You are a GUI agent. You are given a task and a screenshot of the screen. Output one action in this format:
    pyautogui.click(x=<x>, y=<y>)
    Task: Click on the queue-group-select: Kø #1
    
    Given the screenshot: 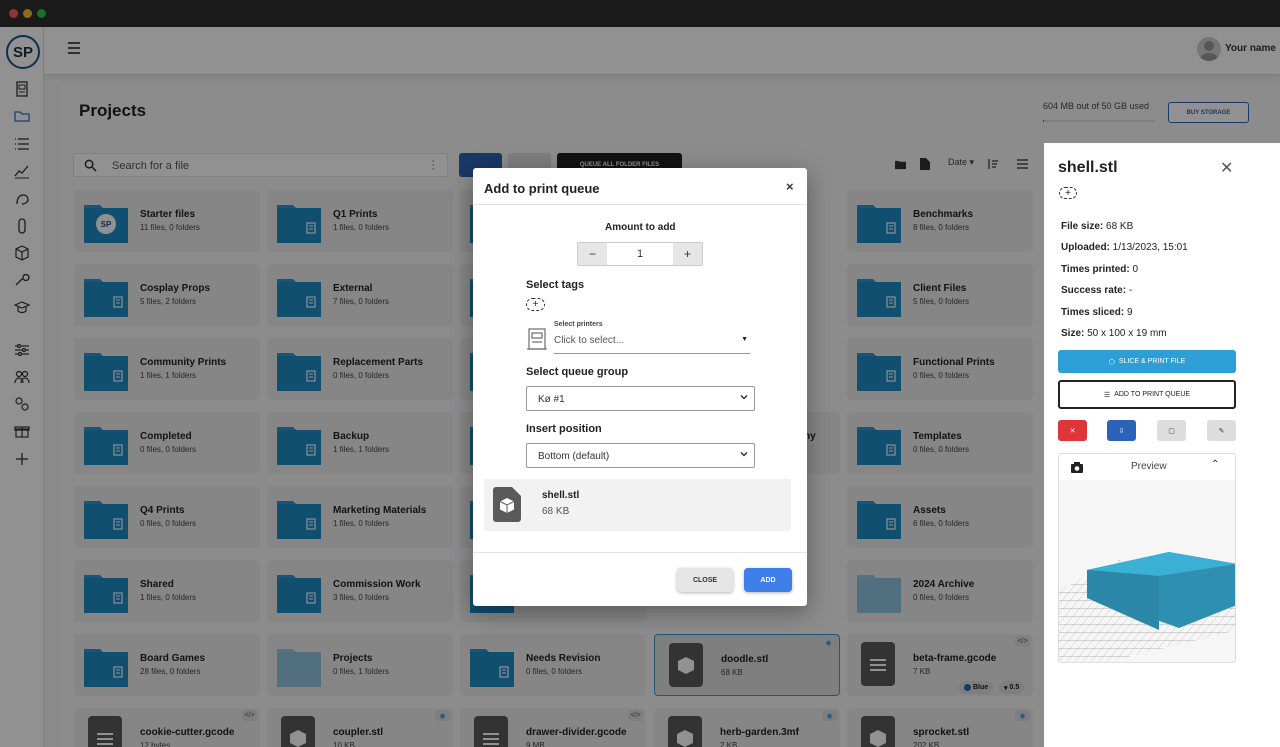 What is the action you would take?
    pyautogui.click(x=640, y=398)
    